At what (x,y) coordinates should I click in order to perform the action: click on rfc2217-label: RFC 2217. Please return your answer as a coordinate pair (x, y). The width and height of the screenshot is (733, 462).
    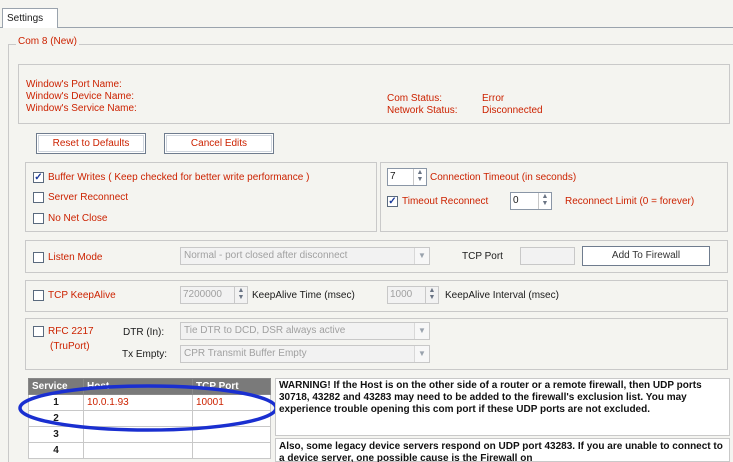
    Looking at the image, I should click on (71, 331).